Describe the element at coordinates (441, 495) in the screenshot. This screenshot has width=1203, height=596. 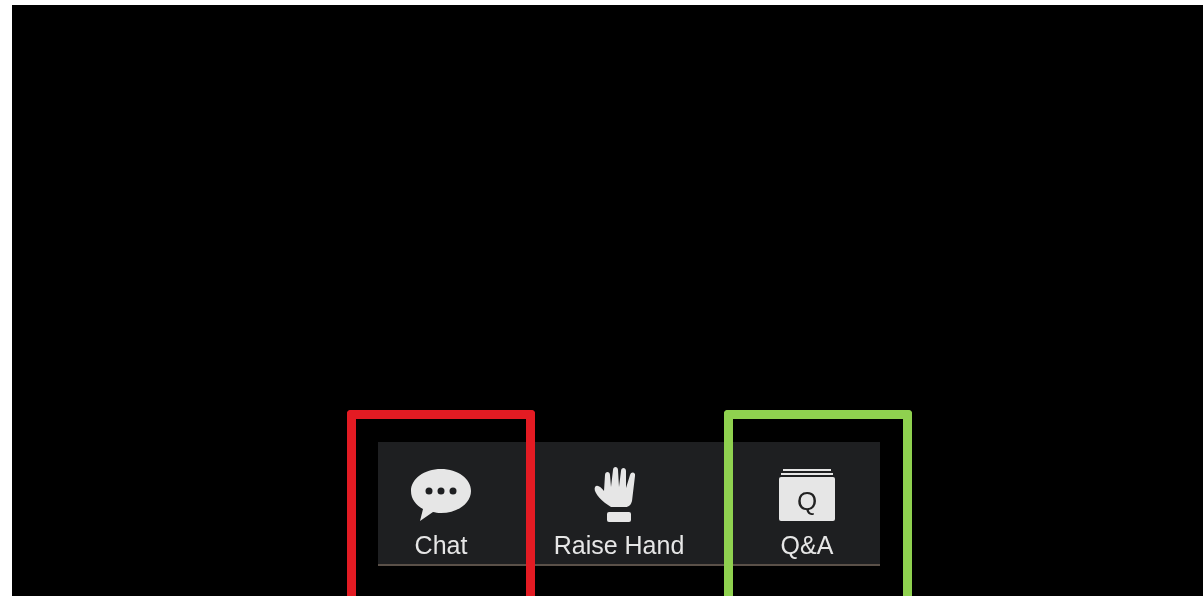
I see `speech-bubble-icon` at that location.